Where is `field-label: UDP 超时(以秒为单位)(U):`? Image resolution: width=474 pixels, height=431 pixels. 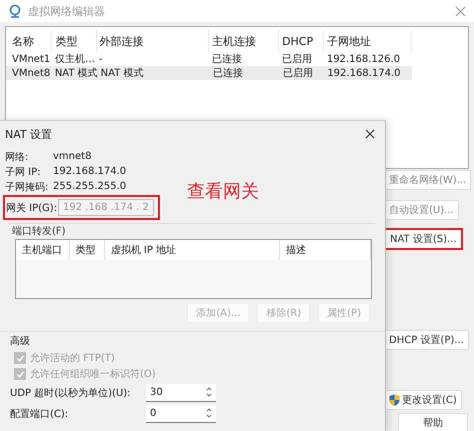 field-label: UDP 超时(以秒为单位)(U): is located at coordinates (71, 393).